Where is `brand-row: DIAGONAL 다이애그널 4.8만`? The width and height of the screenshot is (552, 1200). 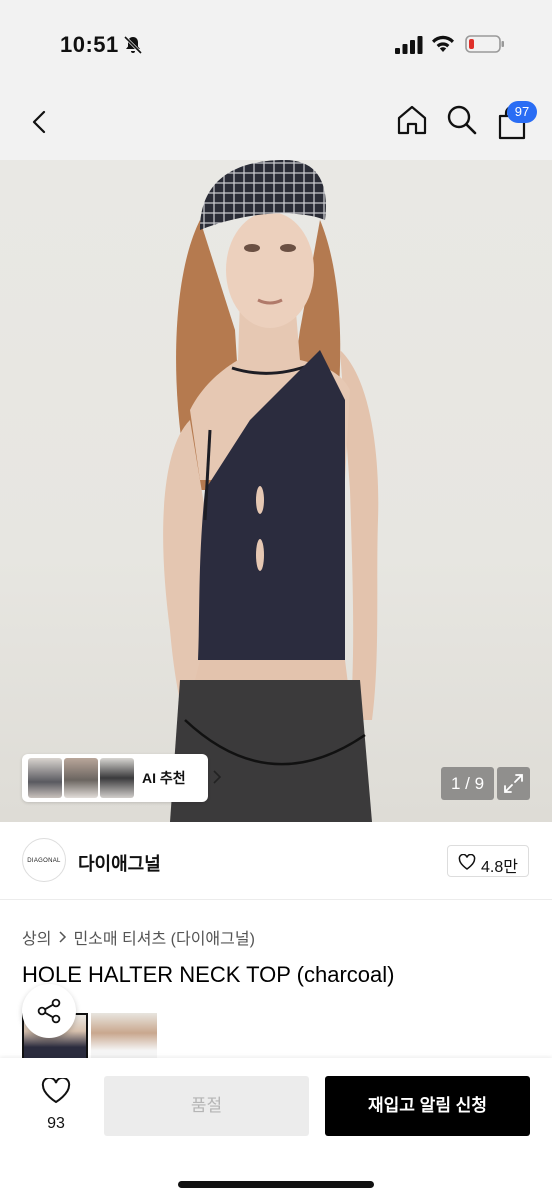 brand-row: DIAGONAL 다이애그널 4.8만 is located at coordinates (276, 861).